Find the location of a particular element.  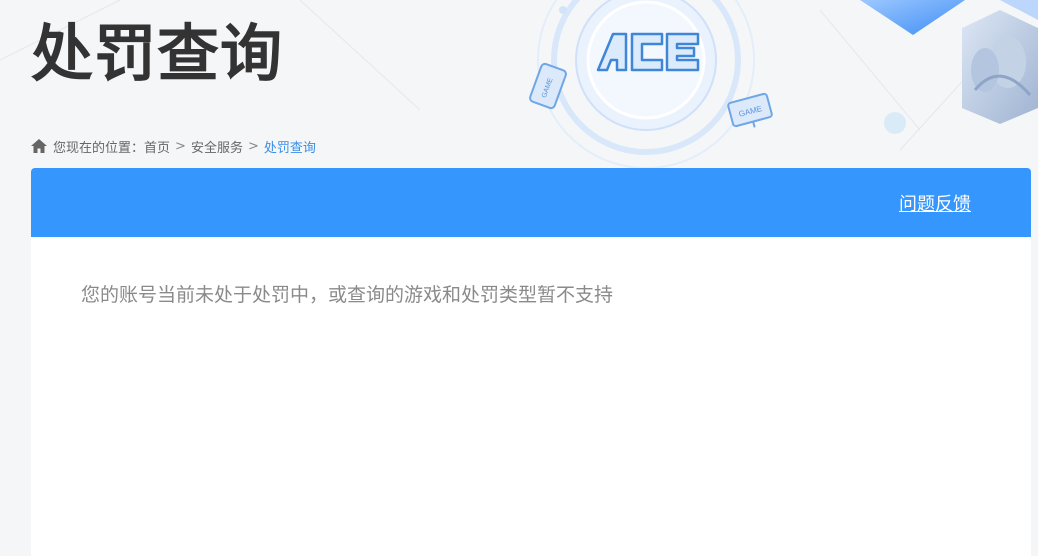

feedback-link: 问题反馈 is located at coordinates (935, 203).